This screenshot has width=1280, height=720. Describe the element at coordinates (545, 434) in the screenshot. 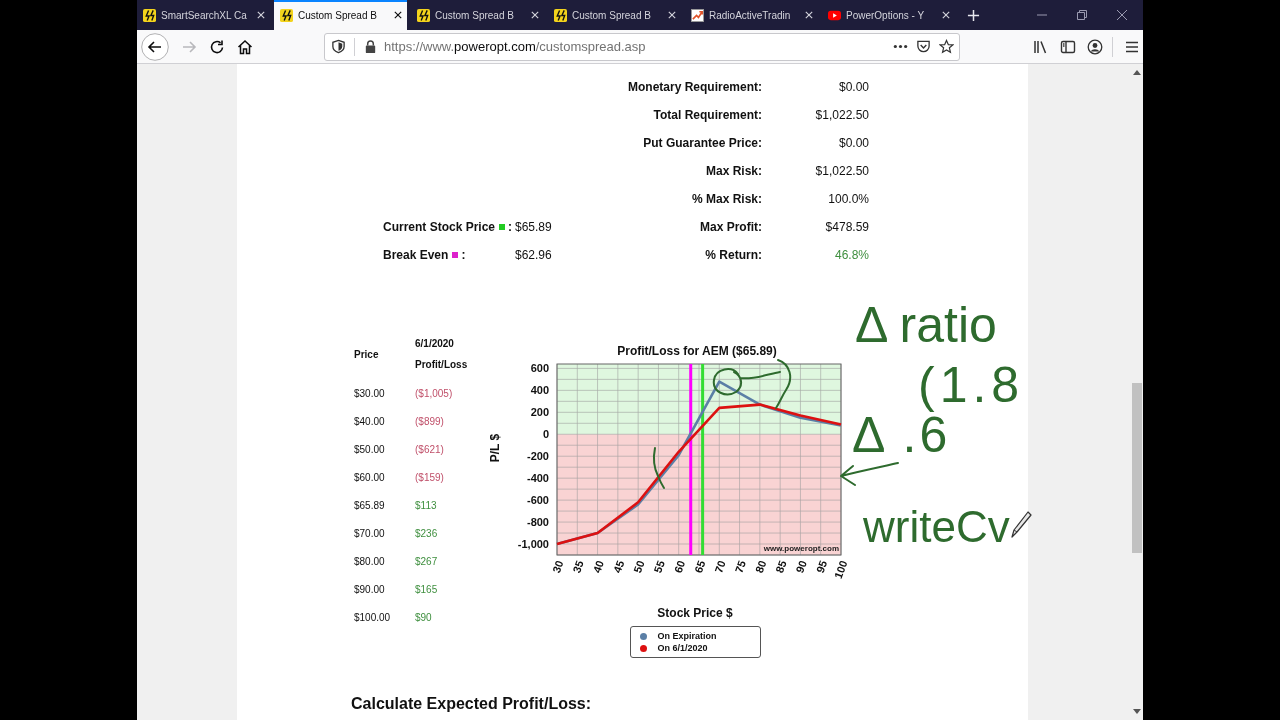

I see `tick-label: 0` at that location.